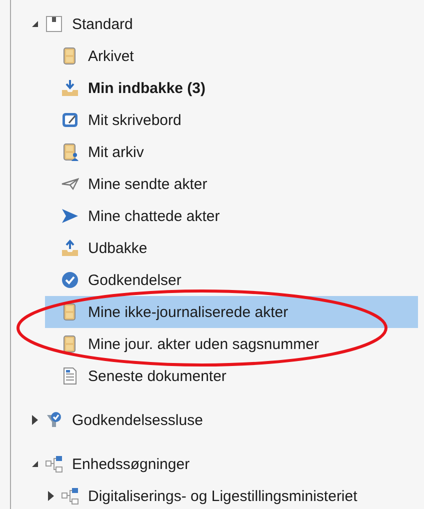  Describe the element at coordinates (223, 464) in the screenshot. I see `tree-item: Enhedssøgninger` at that location.